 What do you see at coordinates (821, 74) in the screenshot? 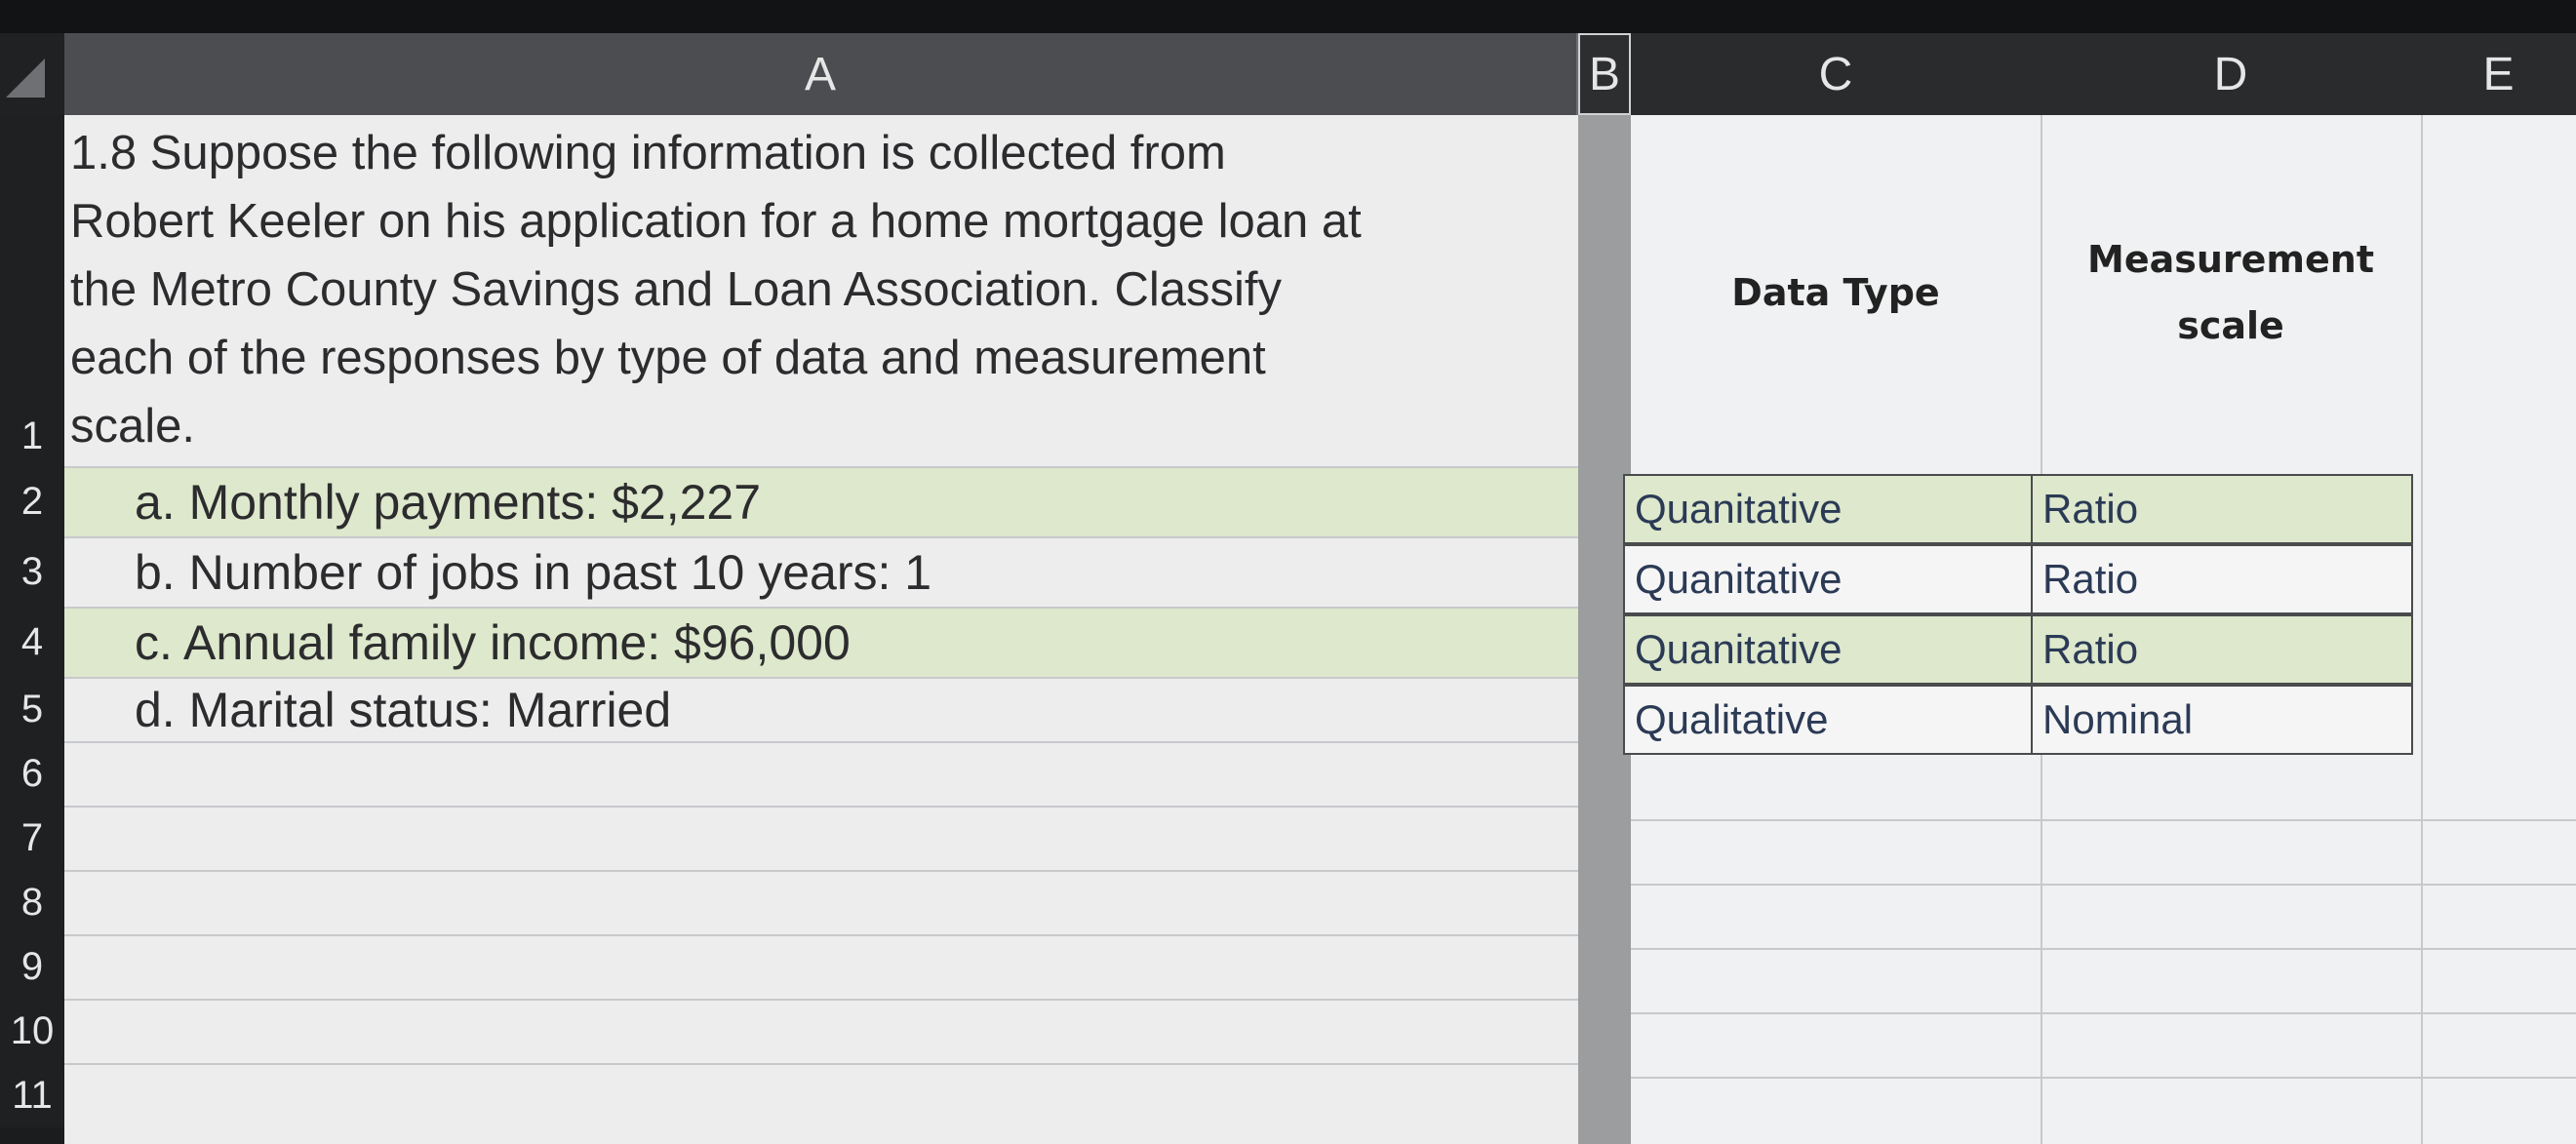
I see `column-header-a: A` at bounding box center [821, 74].